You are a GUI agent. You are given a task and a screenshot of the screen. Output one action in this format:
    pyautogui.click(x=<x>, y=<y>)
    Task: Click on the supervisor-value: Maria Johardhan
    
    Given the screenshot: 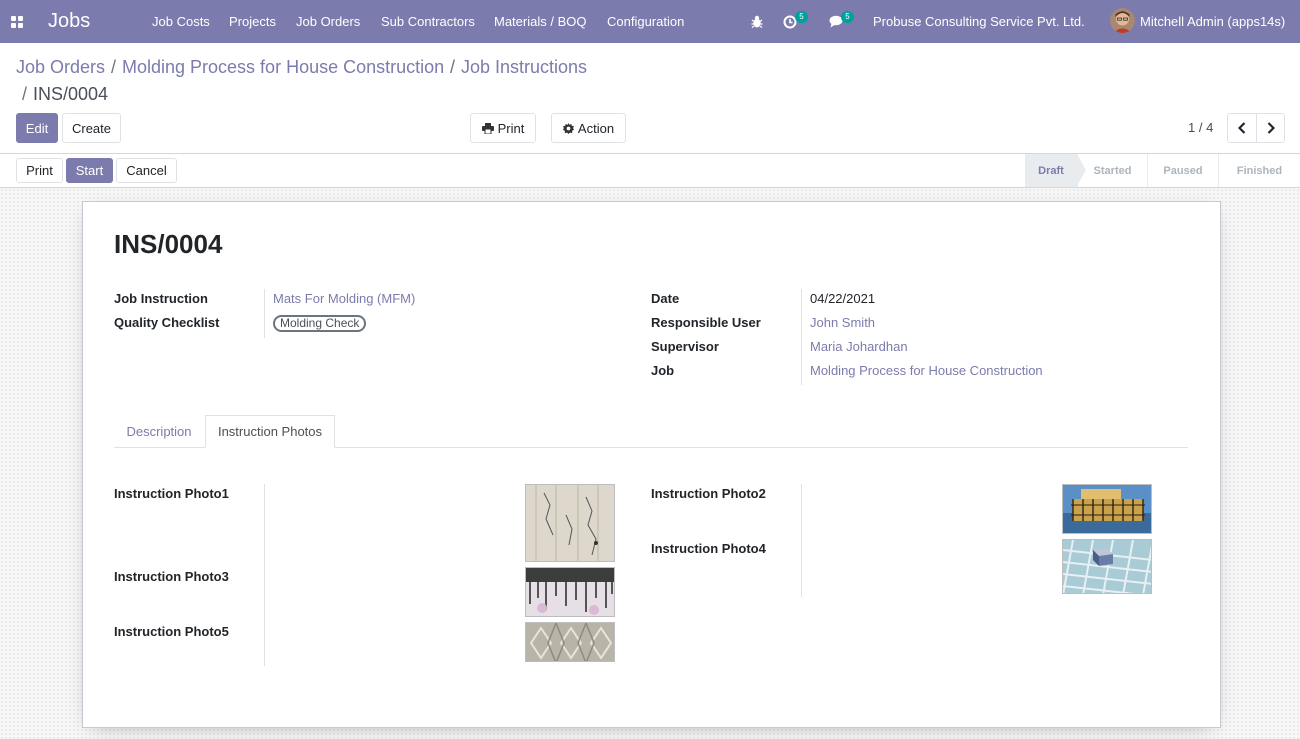 What is the action you would take?
    pyautogui.click(x=859, y=346)
    